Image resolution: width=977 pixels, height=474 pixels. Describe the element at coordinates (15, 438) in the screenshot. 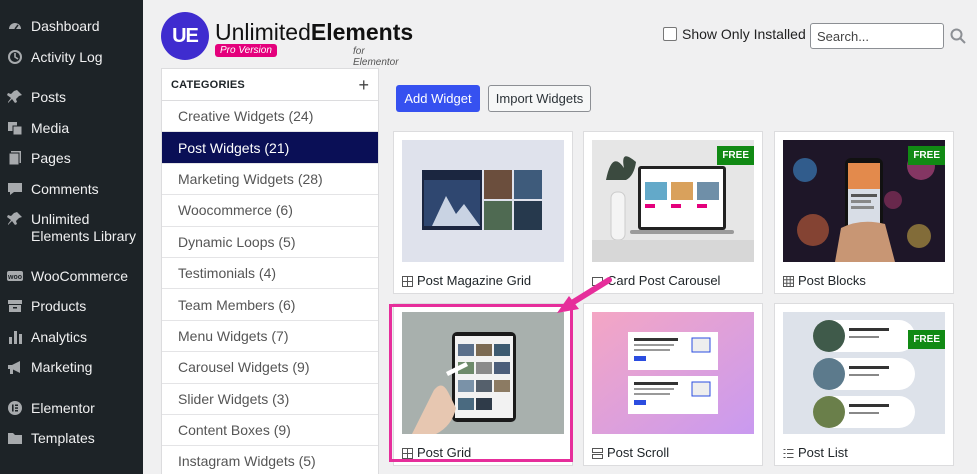

I see `folder-icon` at that location.